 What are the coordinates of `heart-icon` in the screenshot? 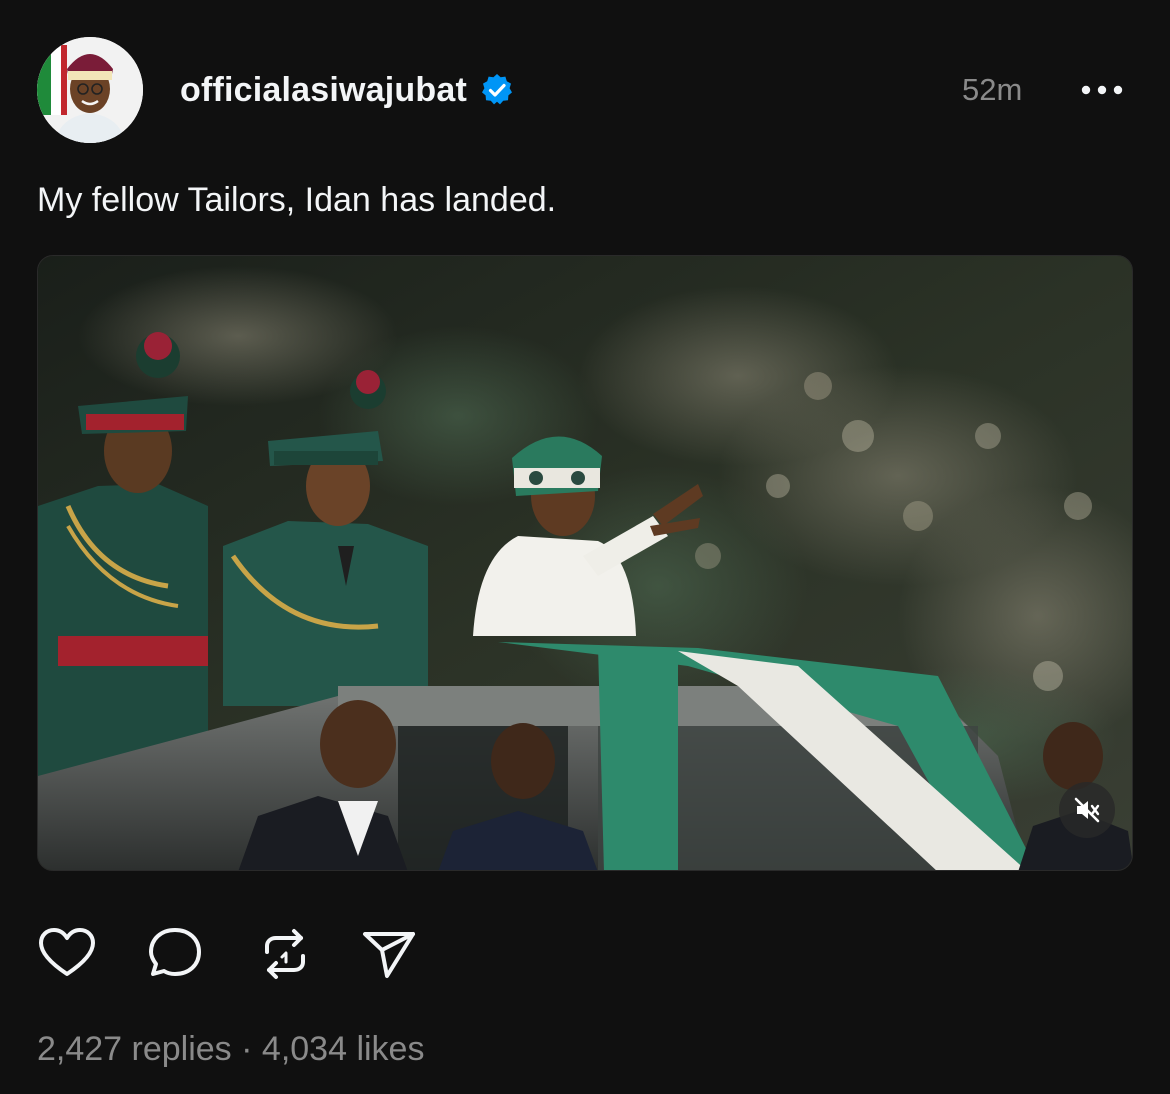 It's located at (67, 954).